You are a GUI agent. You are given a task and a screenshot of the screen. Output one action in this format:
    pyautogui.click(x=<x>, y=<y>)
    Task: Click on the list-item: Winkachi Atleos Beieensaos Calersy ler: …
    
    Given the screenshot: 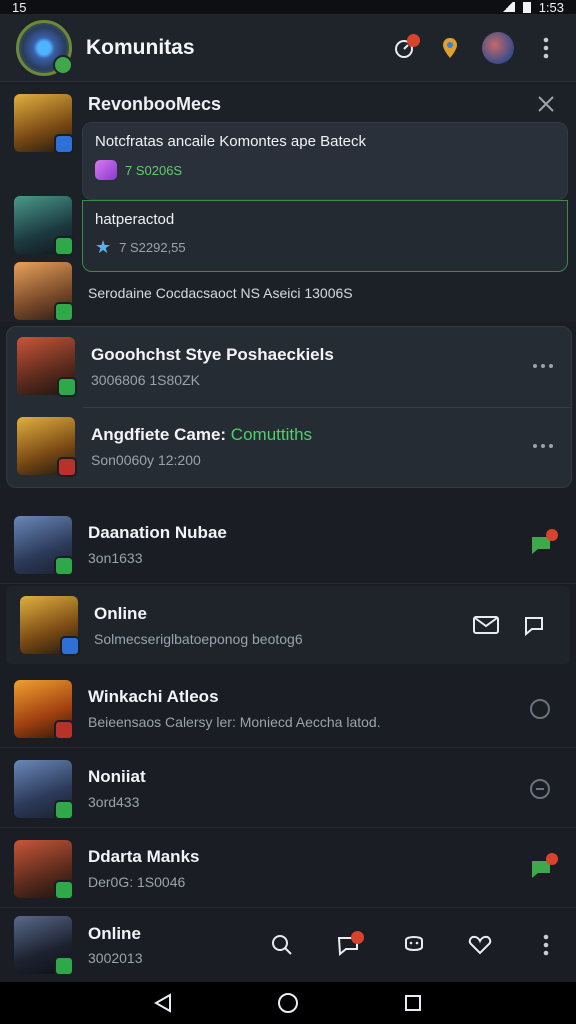 What is the action you would take?
    pyautogui.click(x=288, y=709)
    